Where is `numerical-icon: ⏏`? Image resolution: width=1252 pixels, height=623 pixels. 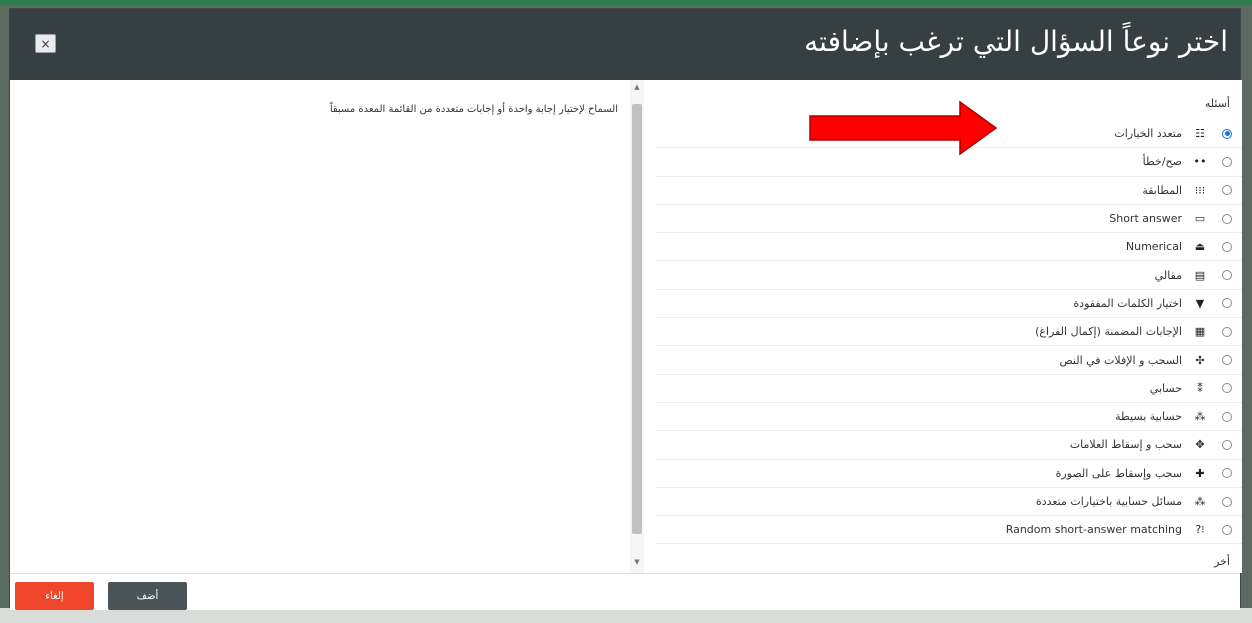
numerical-icon: ⏏ is located at coordinates (1200, 247).